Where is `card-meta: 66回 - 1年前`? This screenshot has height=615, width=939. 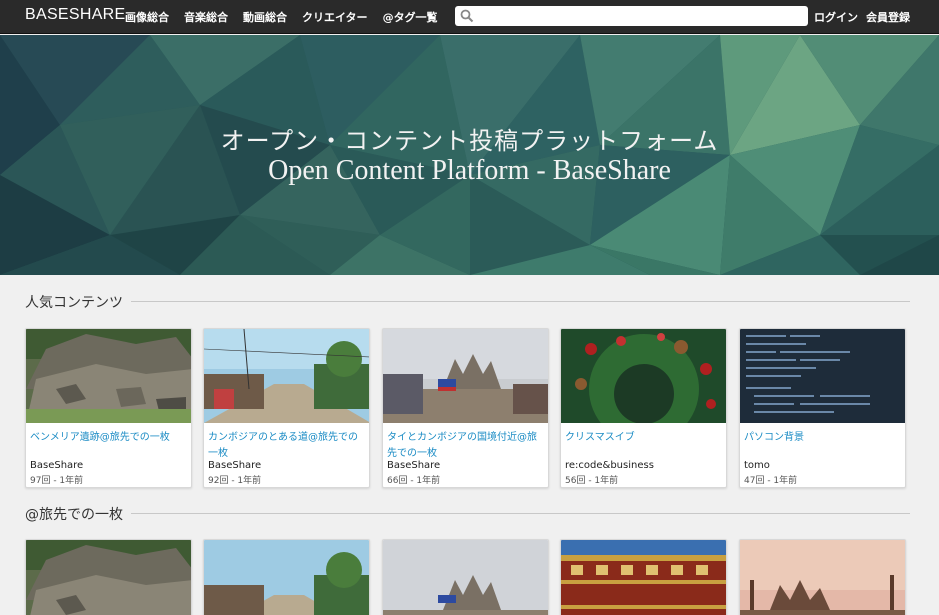 card-meta: 66回 - 1年前 is located at coordinates (414, 481).